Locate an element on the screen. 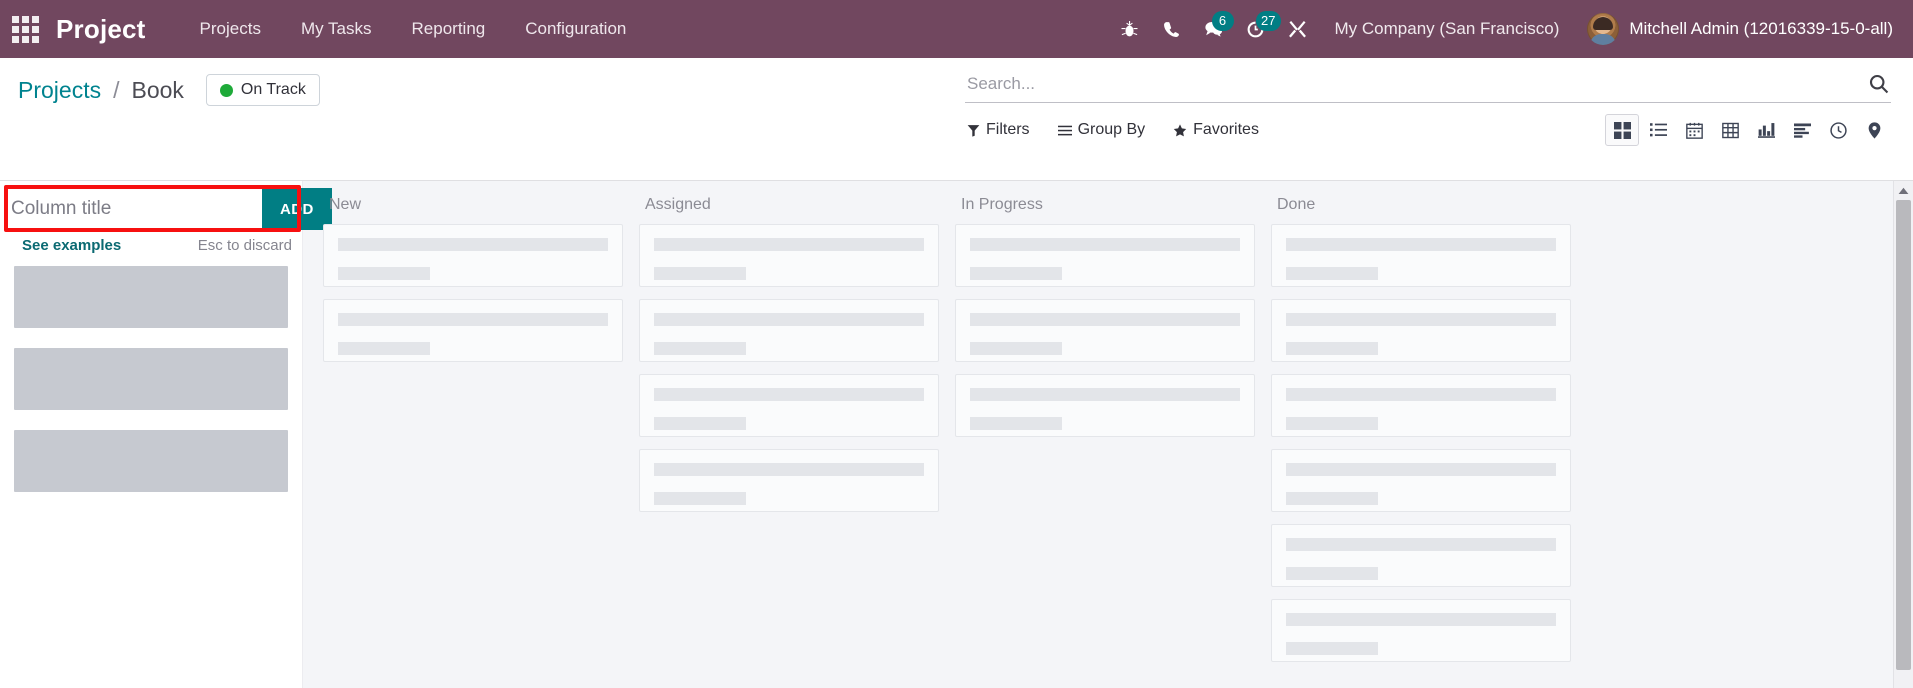 This screenshot has width=1913, height=688. filters-row: Filters Group By Favorites is located at coordinates (1428, 130).